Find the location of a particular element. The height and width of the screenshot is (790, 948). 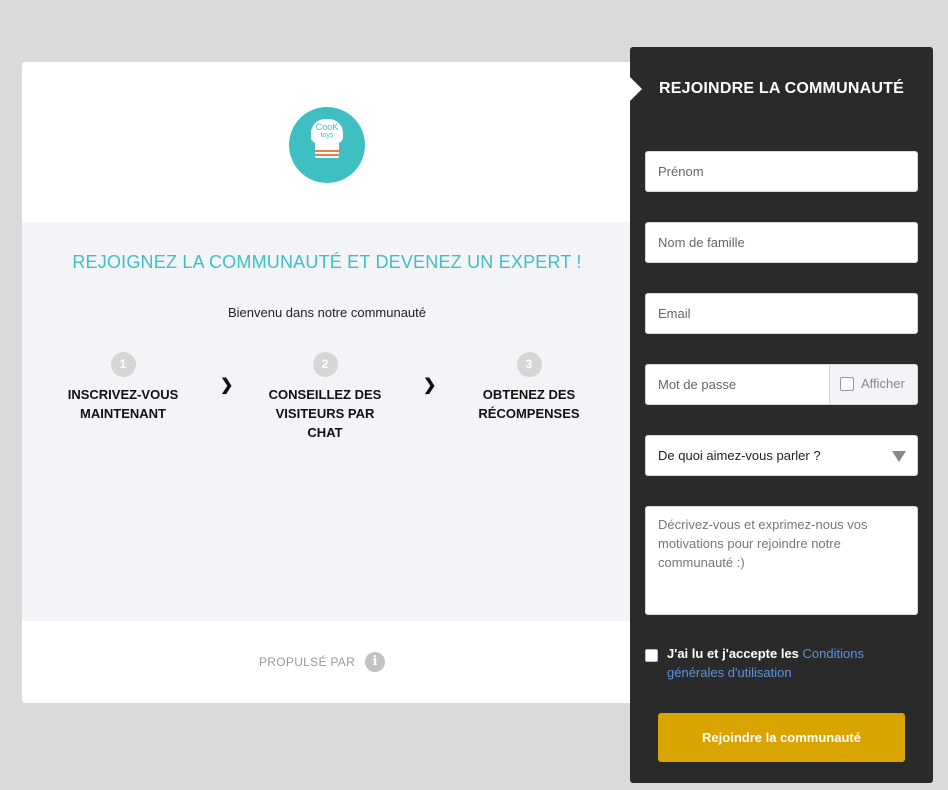

last-name-input is located at coordinates (781, 242).